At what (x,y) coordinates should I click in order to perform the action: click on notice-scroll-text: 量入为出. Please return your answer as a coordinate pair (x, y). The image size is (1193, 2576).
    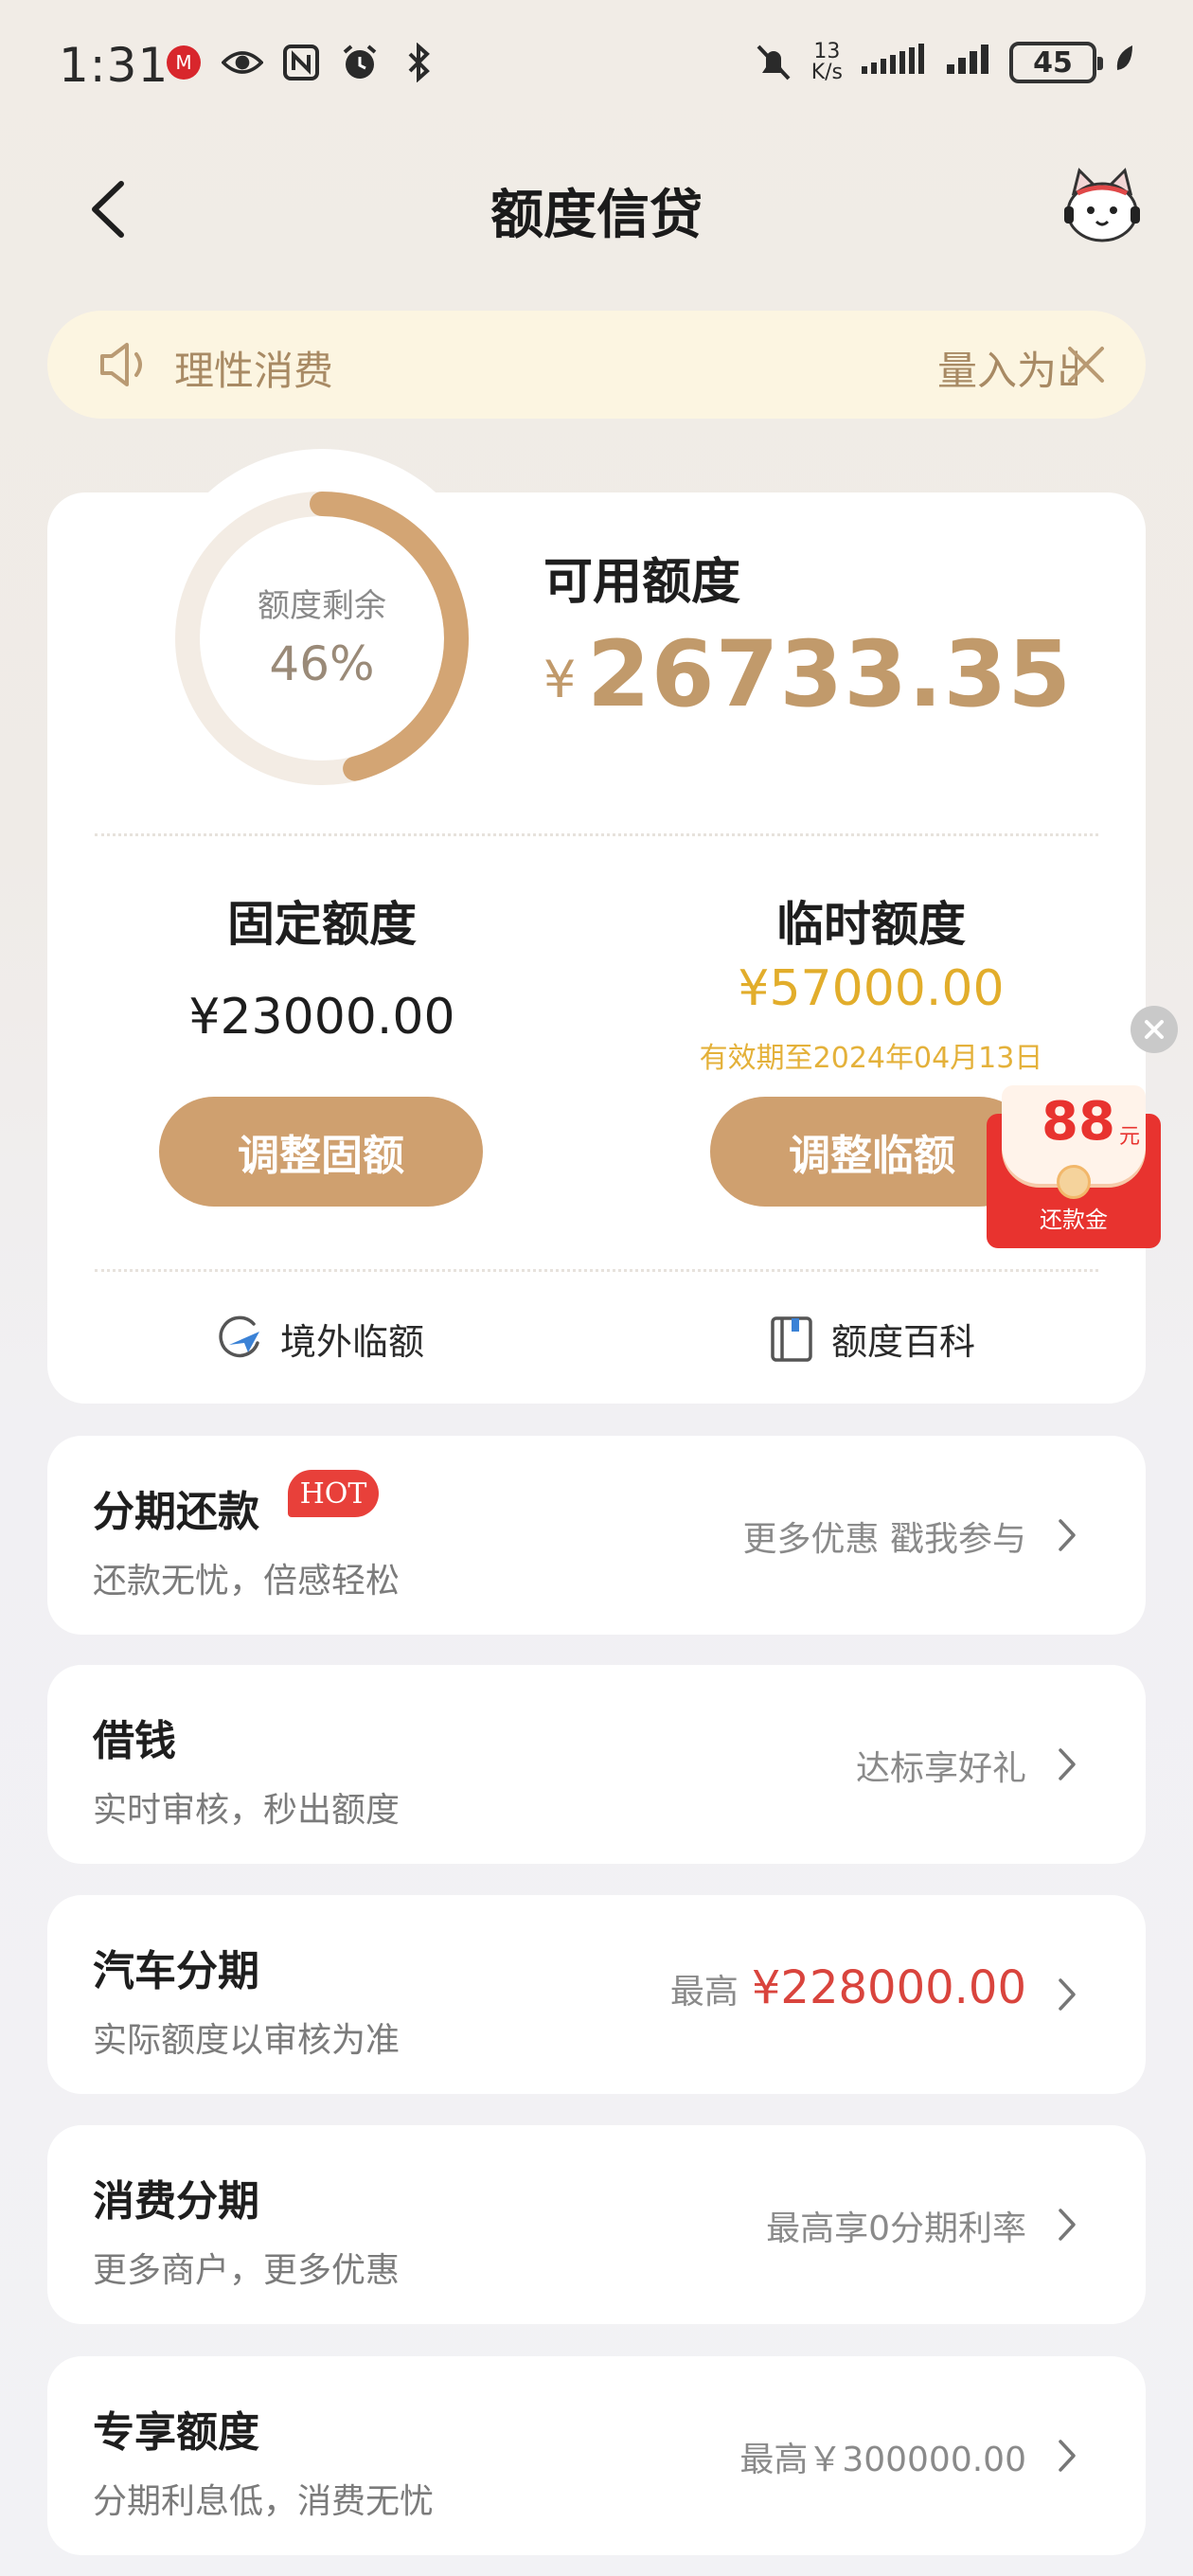
    Looking at the image, I should click on (1007, 371).